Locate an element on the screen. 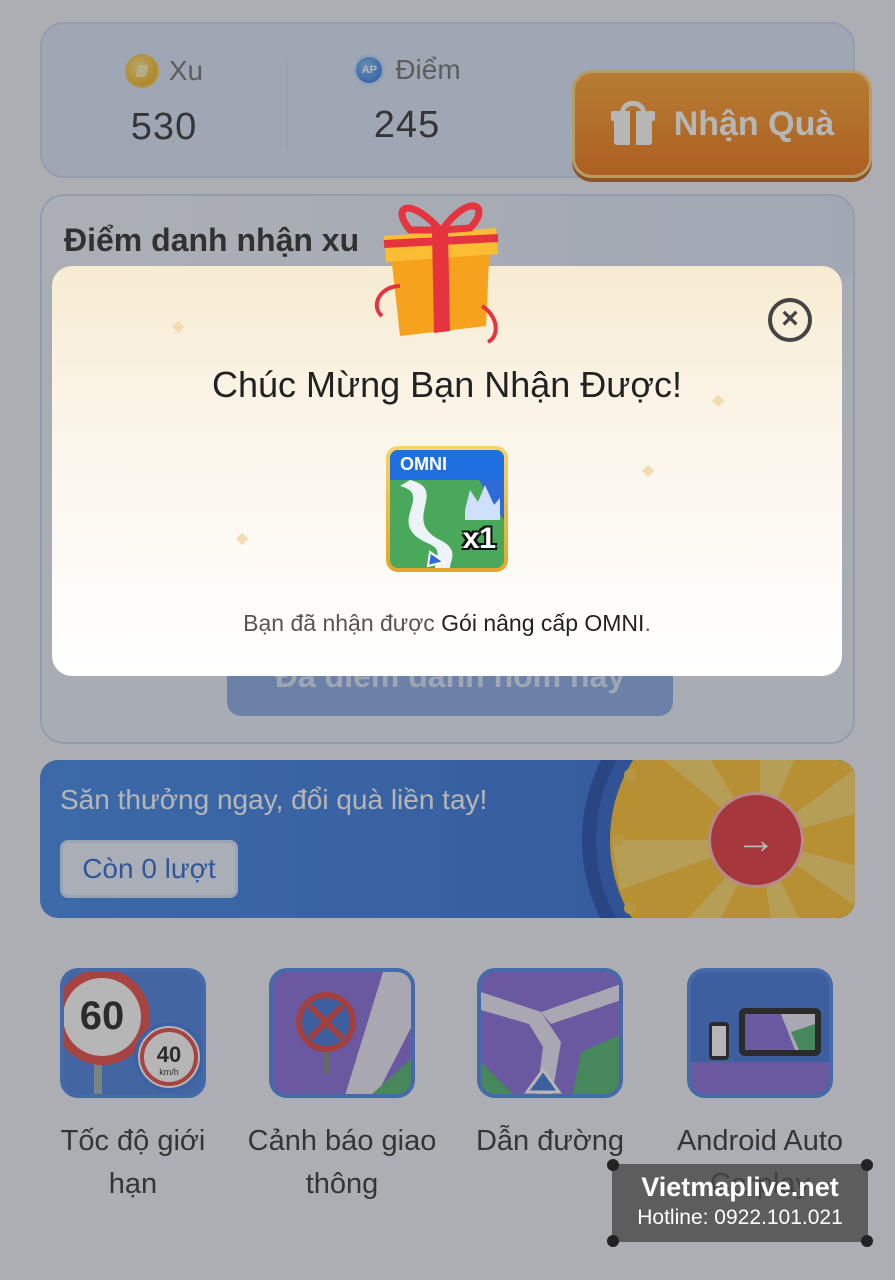 Image resolution: width=895 pixels, height=1280 pixels. reward-item: OMNI x1 is located at coordinates (447, 509).